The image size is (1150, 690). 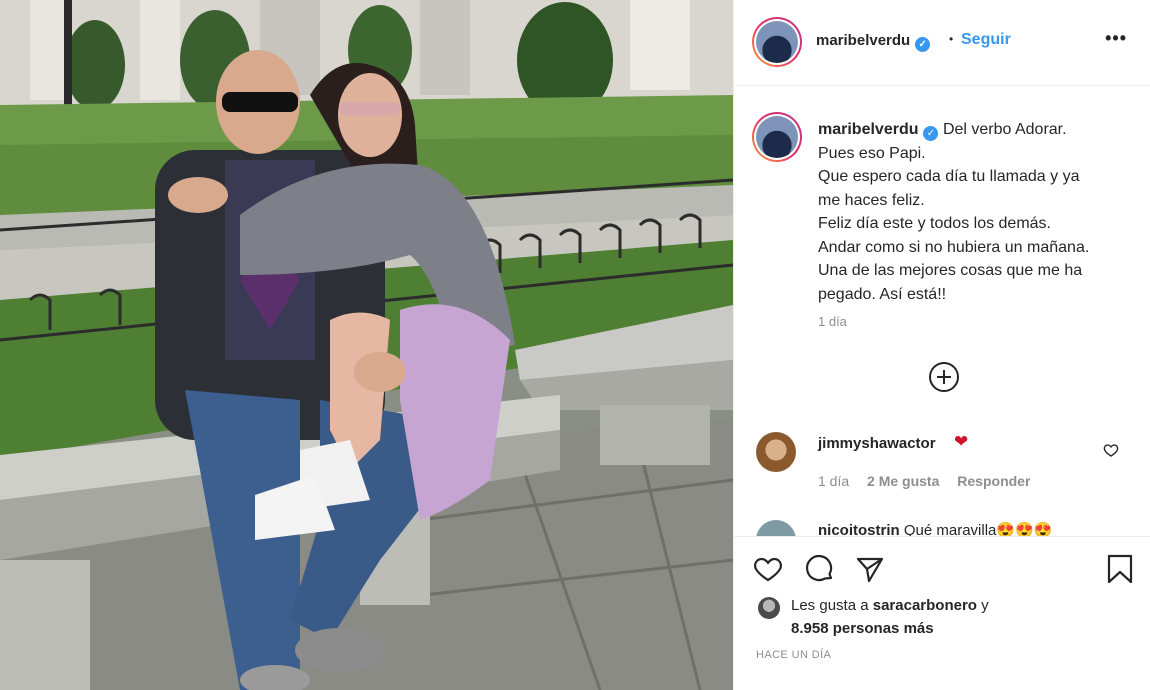 I want to click on comment-line: nicoitostrin Qué maravilla😍😍😍, so click(x=935, y=528).